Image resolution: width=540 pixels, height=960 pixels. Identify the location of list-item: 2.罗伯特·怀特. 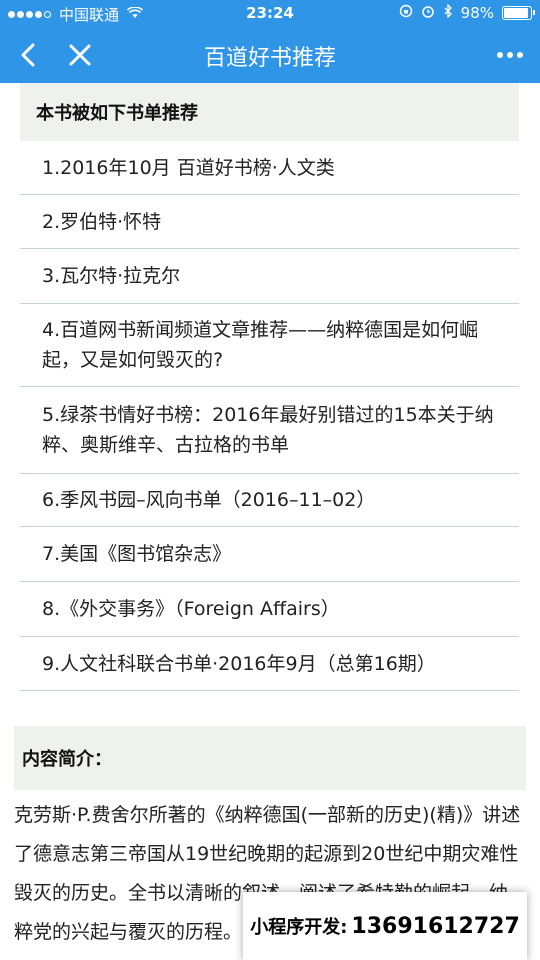
(269, 222).